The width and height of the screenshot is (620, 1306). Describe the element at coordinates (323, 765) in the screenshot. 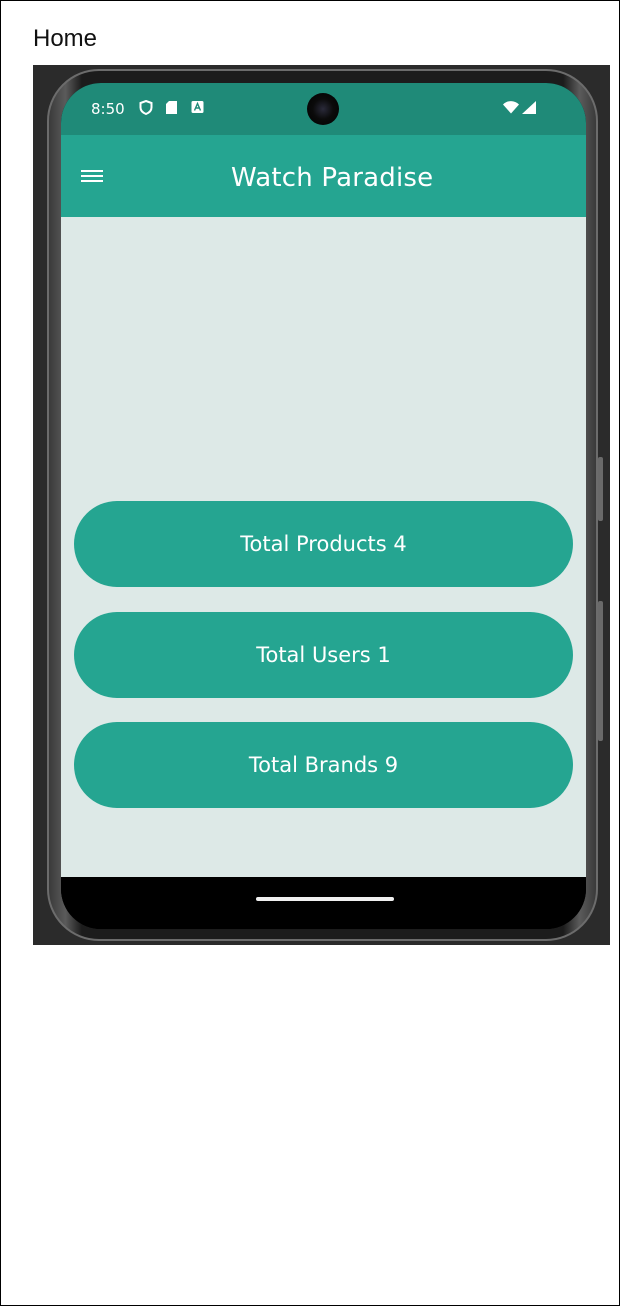

I see `total-brands-button: Total Brands 9` at that location.